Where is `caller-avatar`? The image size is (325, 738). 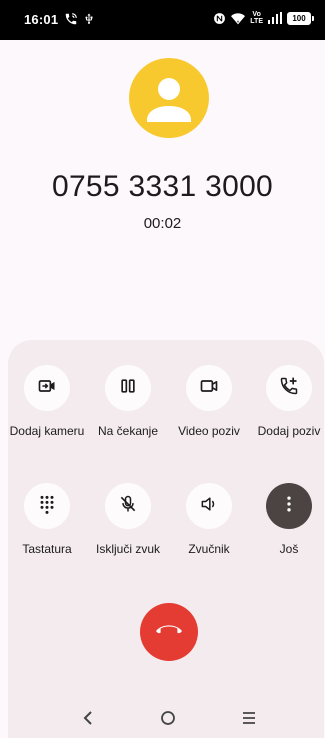 caller-avatar is located at coordinates (169, 98).